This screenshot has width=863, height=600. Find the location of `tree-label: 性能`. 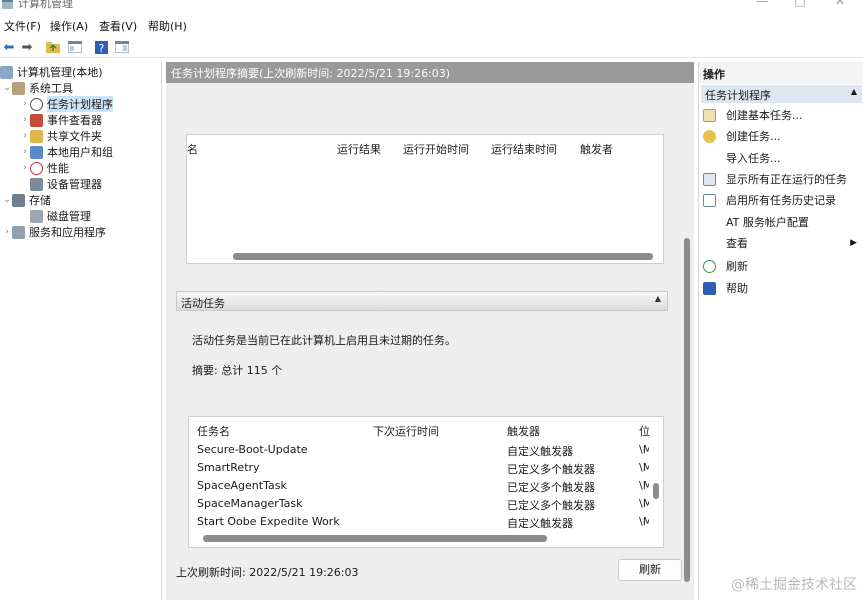

tree-label: 性能 is located at coordinates (58, 168).